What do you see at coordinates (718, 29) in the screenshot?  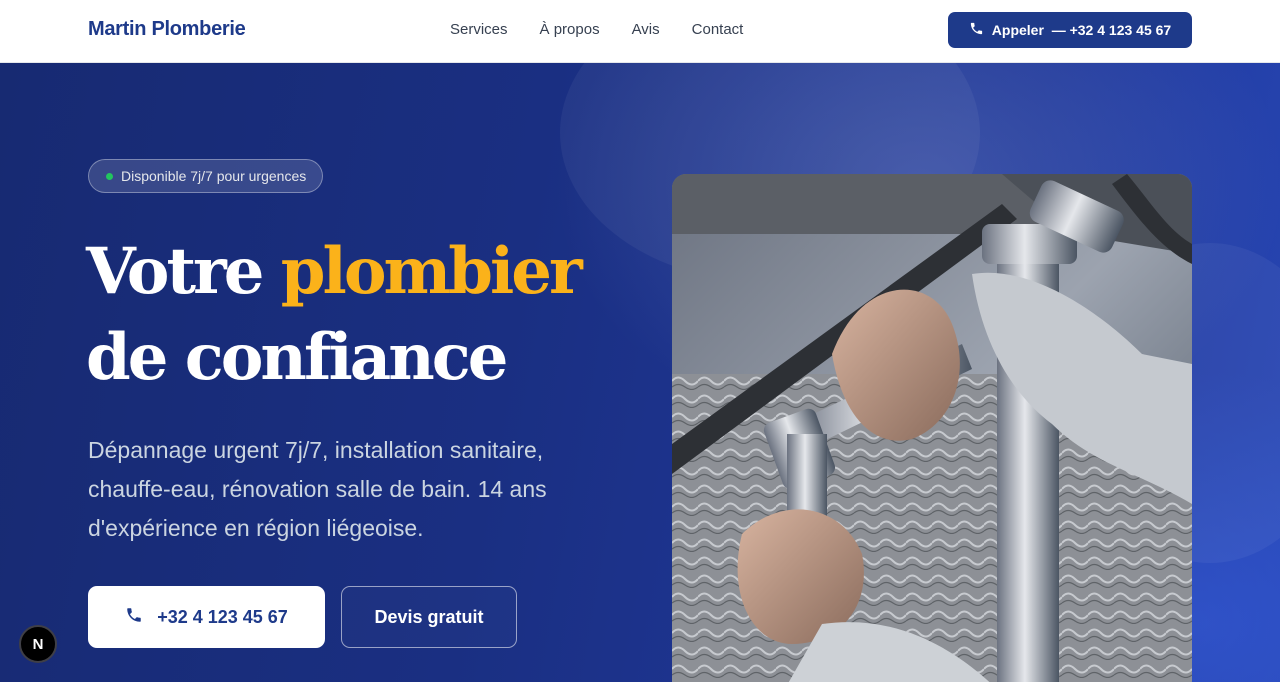 I see `nav-link-contact: Contact` at bounding box center [718, 29].